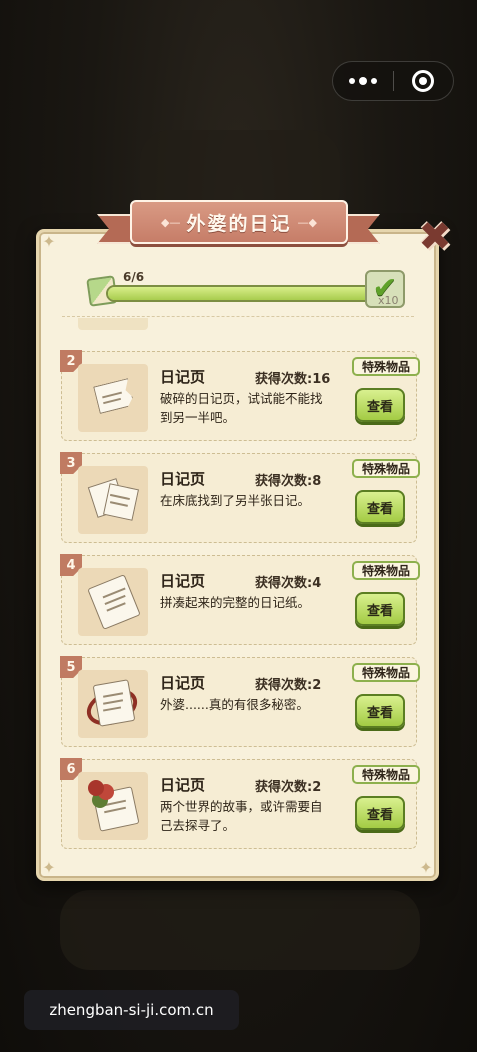  Describe the element at coordinates (113, 806) in the screenshot. I see `rose-scroll-icon` at that location.